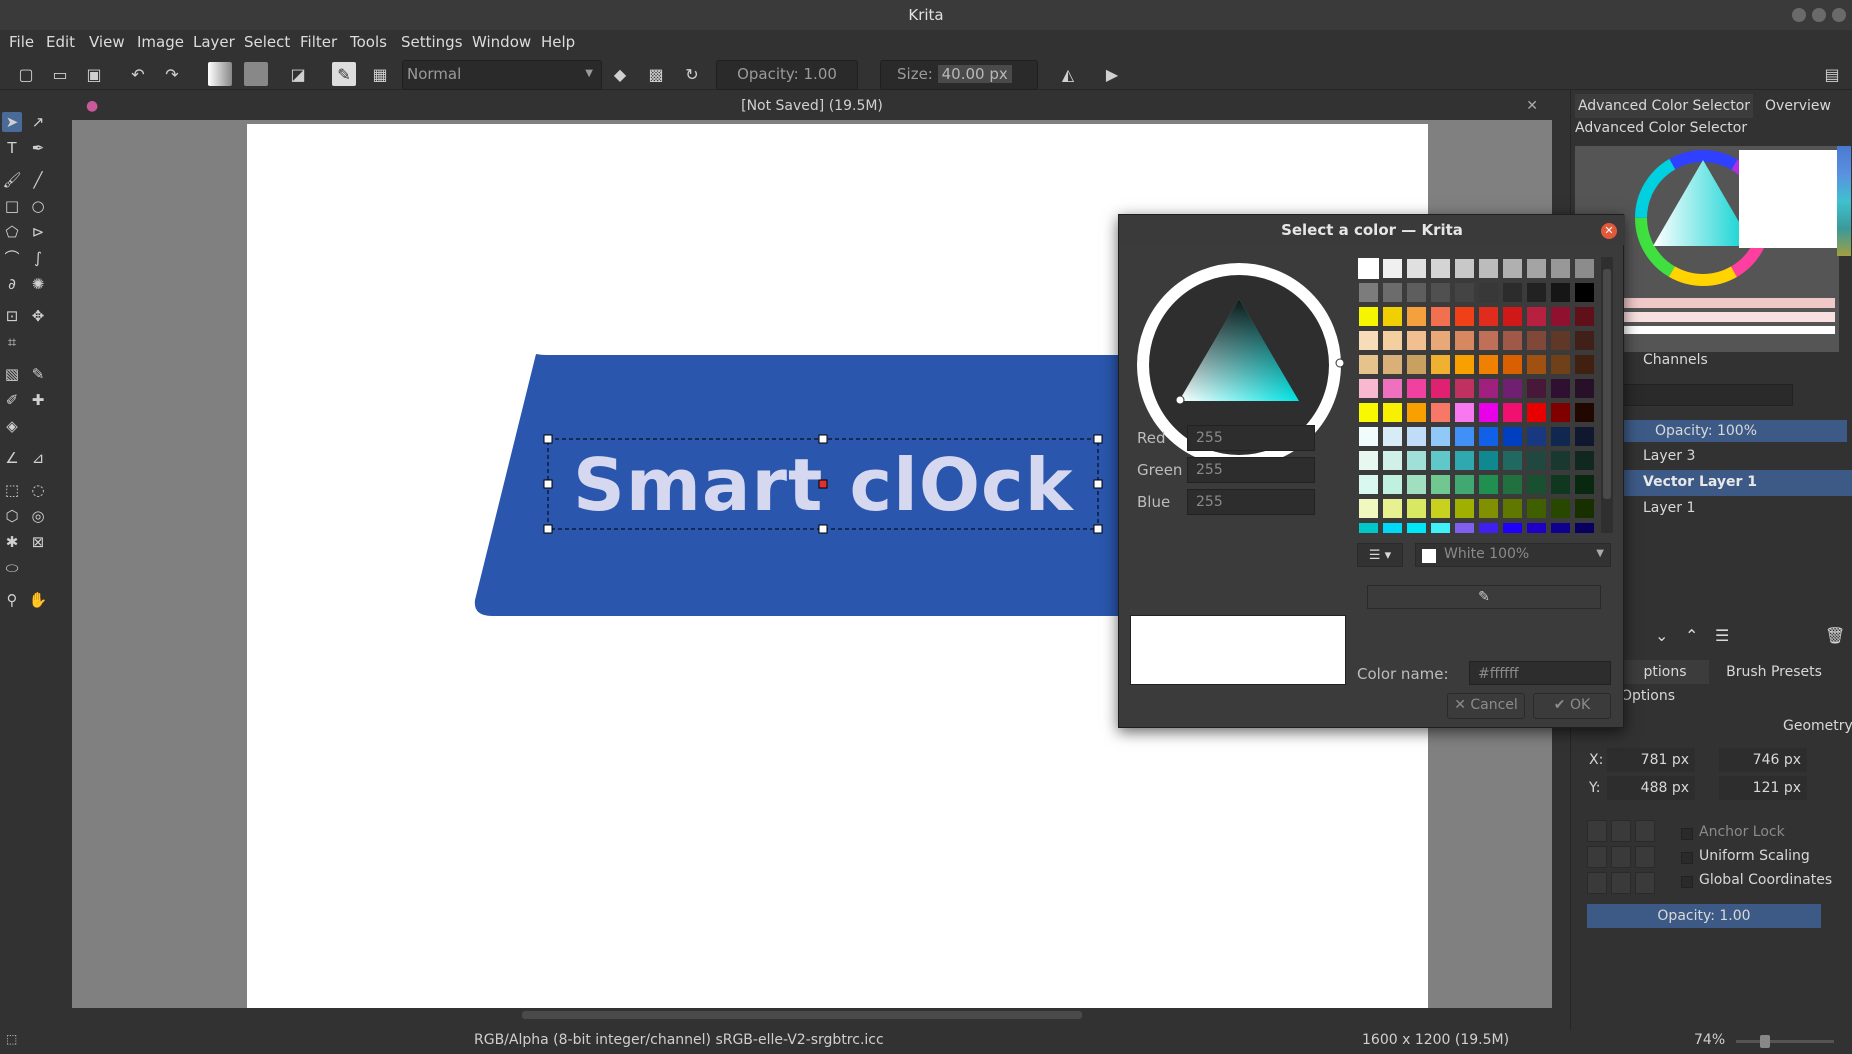 The height and width of the screenshot is (1054, 1852). Describe the element at coordinates (21, 42) in the screenshot. I see `menu-file: File` at that location.